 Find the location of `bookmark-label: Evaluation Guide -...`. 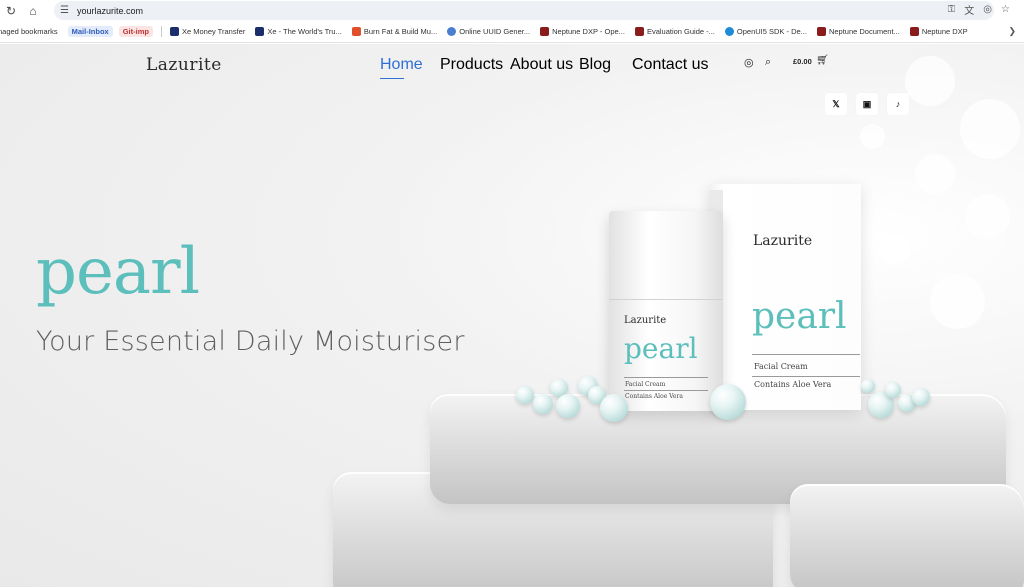

bookmark-label: Evaluation Guide -... is located at coordinates (680, 31).